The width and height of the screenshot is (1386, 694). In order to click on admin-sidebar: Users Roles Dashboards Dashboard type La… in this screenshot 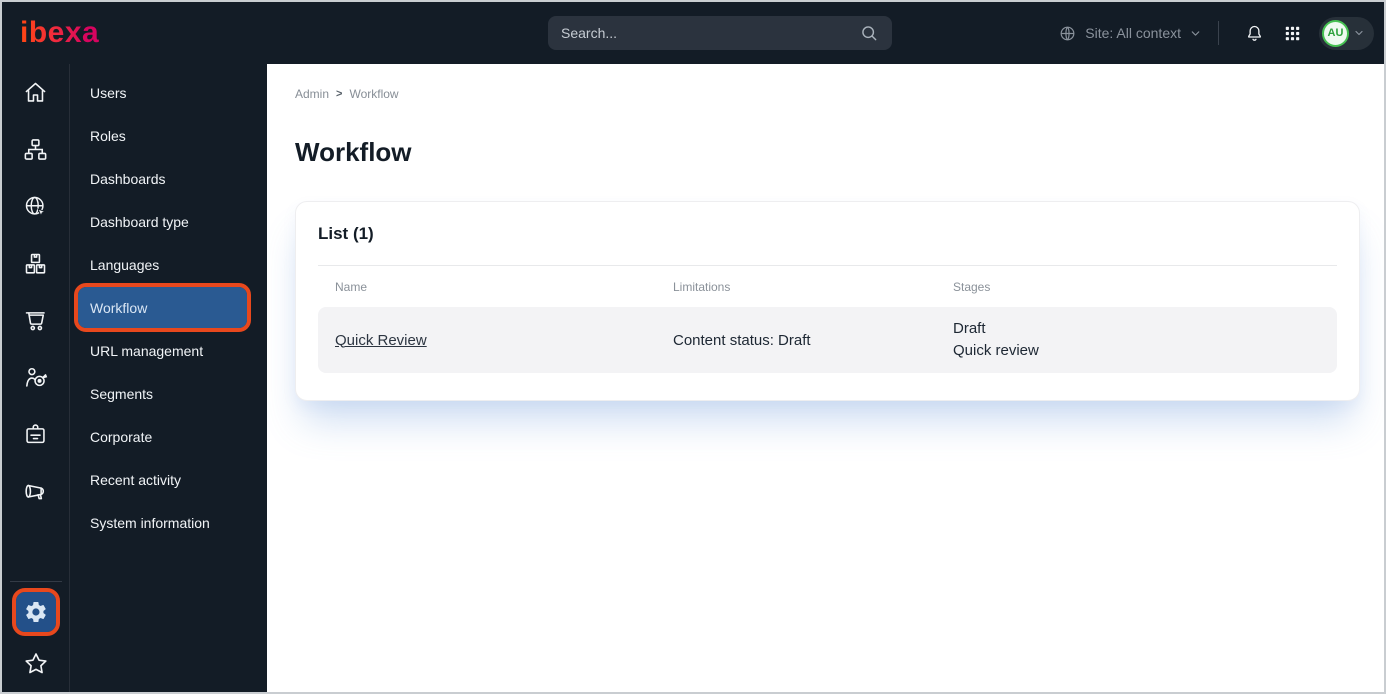, I will do `click(168, 378)`.